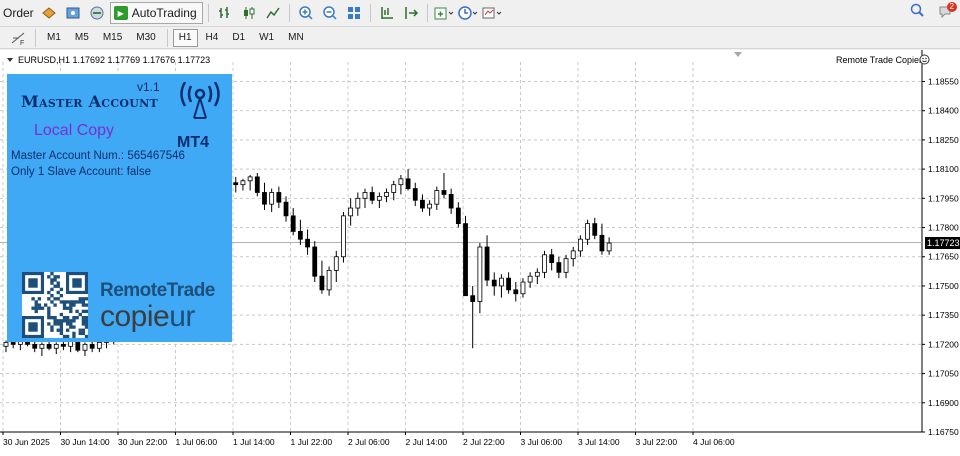 The image size is (960, 456). I want to click on timeframe-m5: M5, so click(82, 38).